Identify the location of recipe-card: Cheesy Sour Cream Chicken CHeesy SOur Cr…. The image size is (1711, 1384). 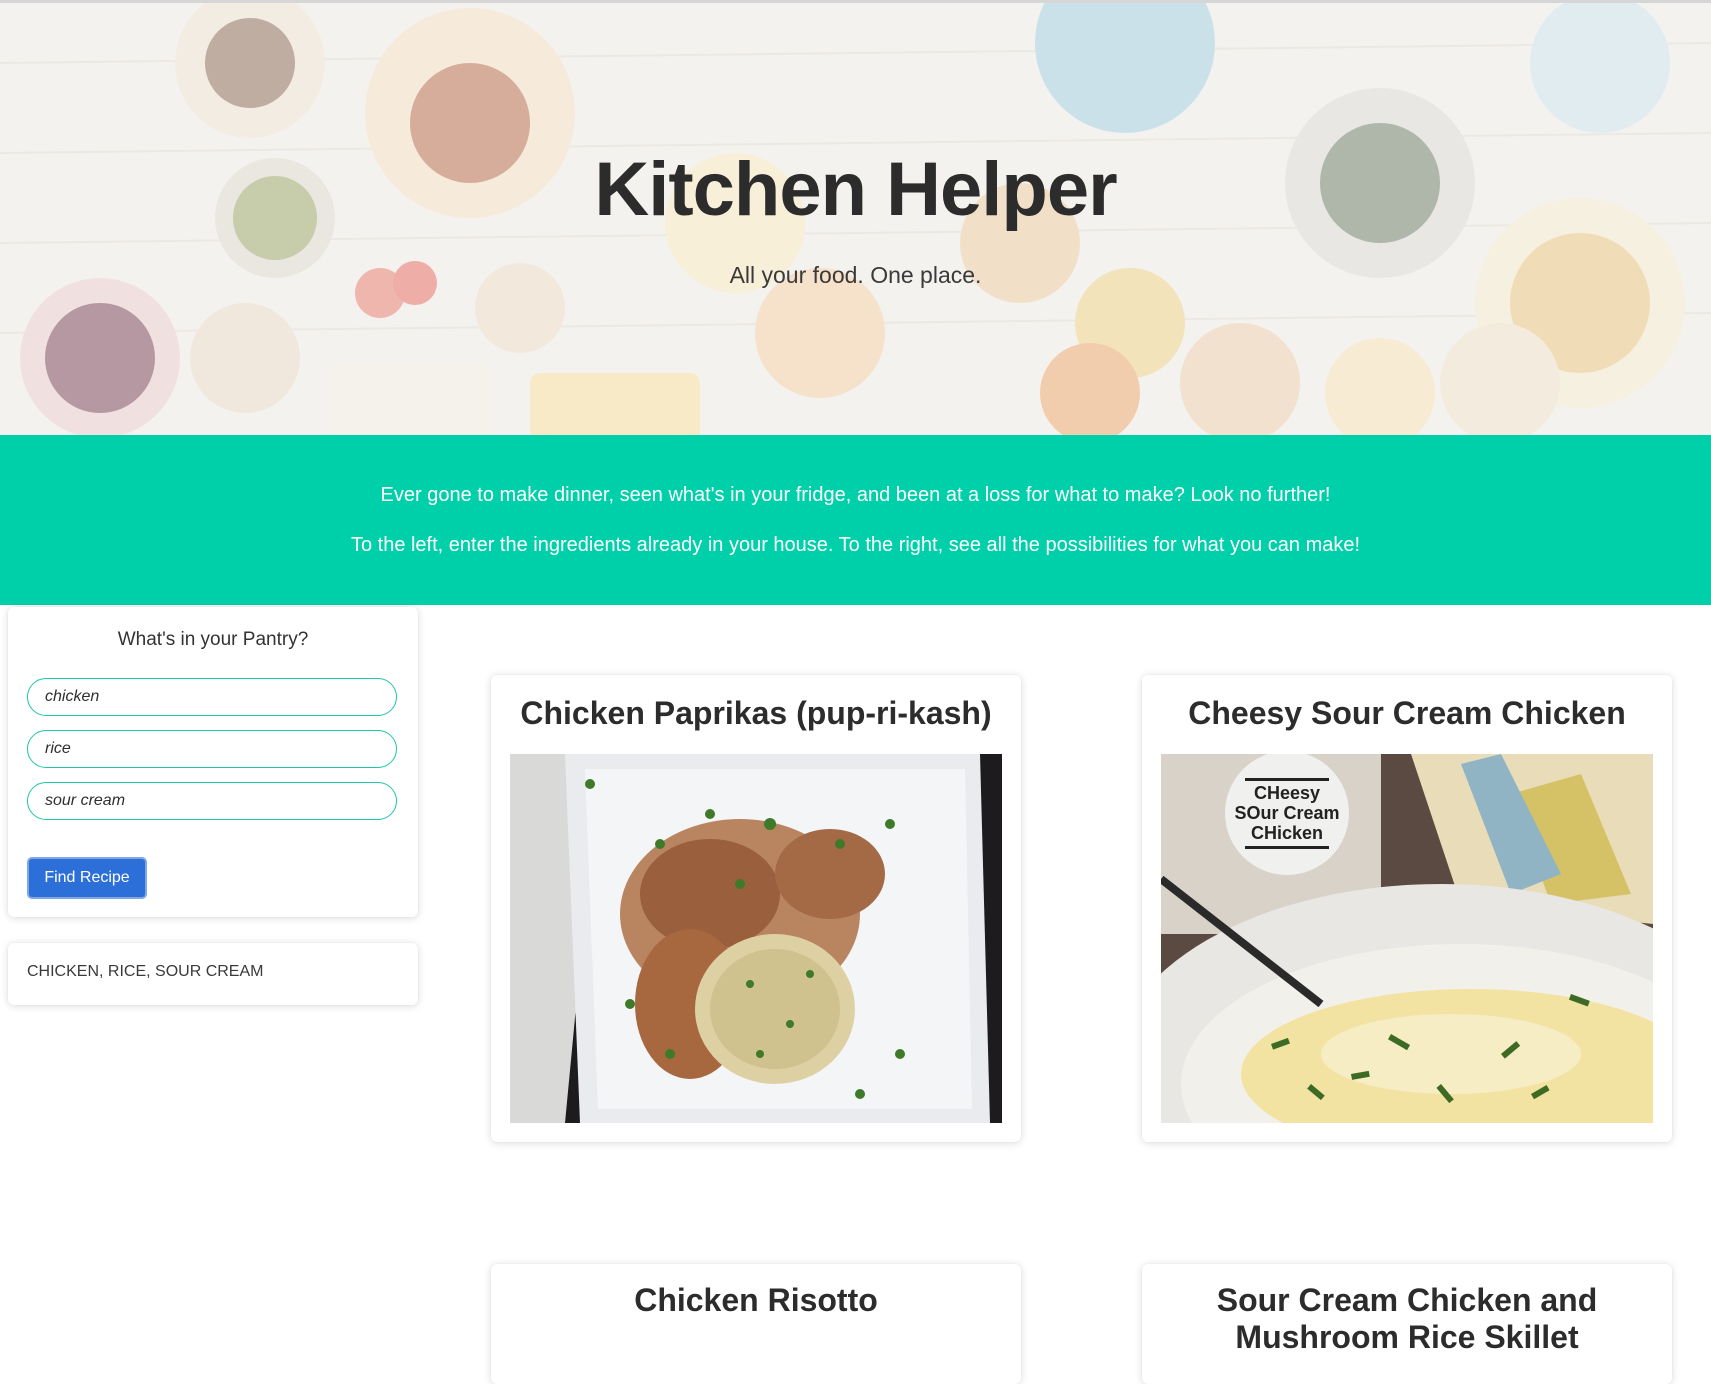
(1407, 908).